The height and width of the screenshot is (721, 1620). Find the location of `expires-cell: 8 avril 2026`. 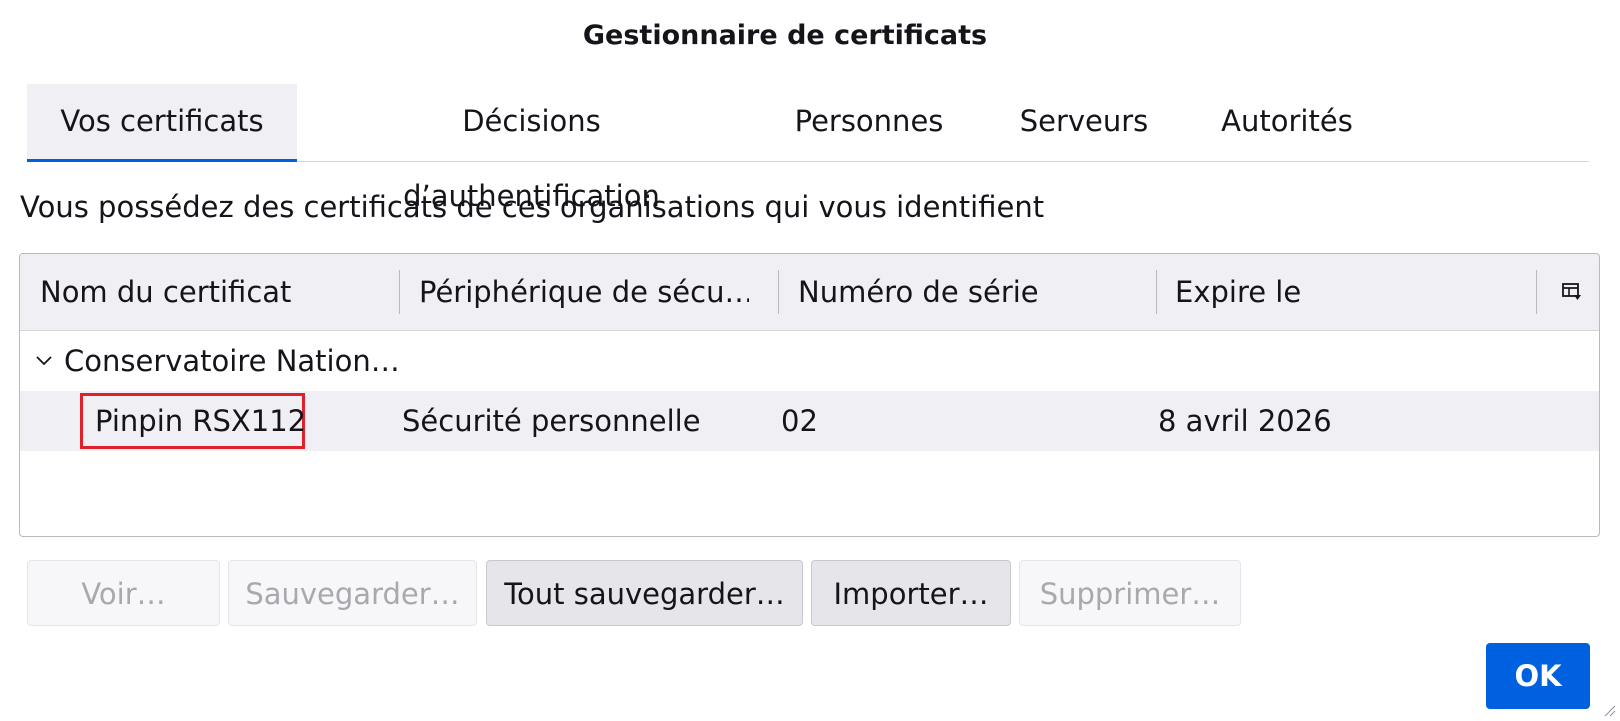

expires-cell: 8 avril 2026 is located at coordinates (1245, 421).